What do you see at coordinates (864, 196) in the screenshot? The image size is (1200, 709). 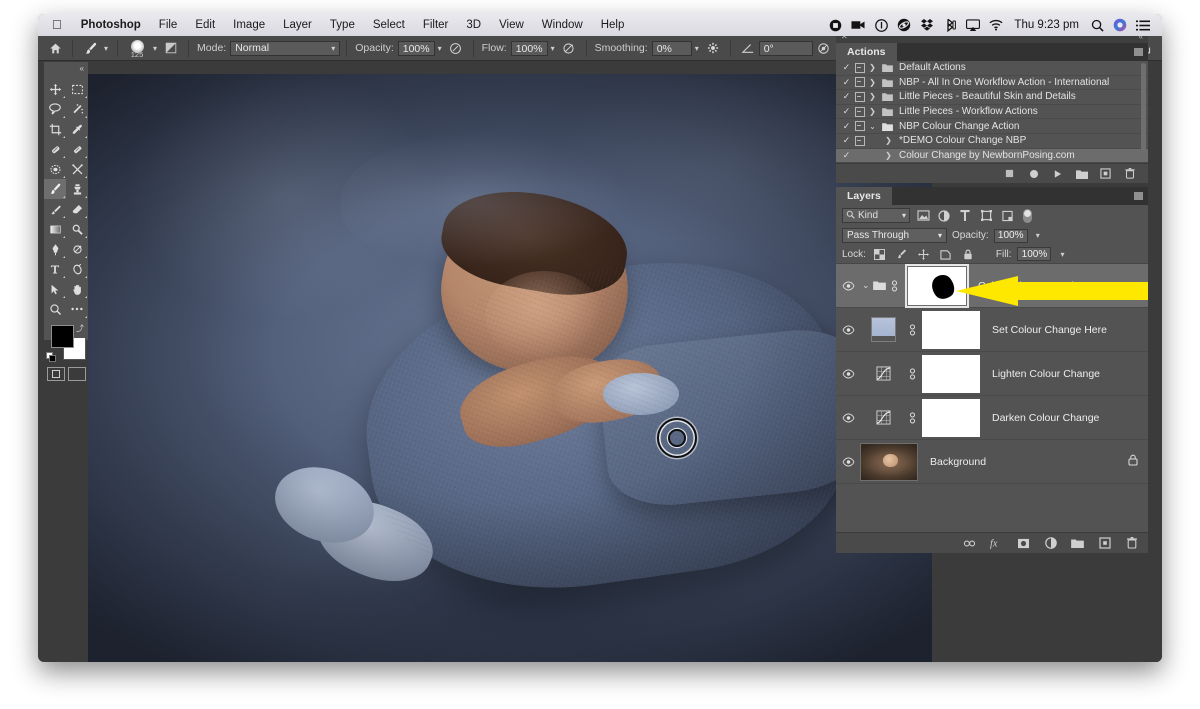 I see `tab-layers: Layers` at bounding box center [864, 196].